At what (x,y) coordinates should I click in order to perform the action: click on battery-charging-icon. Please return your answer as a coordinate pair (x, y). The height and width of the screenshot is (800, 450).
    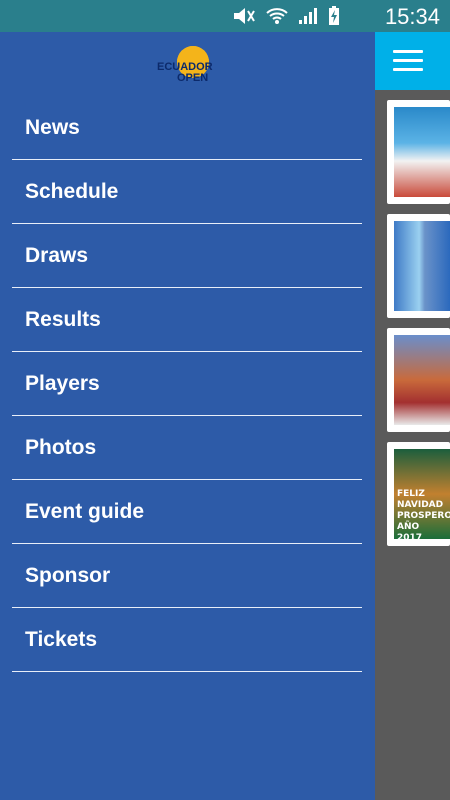
    Looking at the image, I should click on (334, 15).